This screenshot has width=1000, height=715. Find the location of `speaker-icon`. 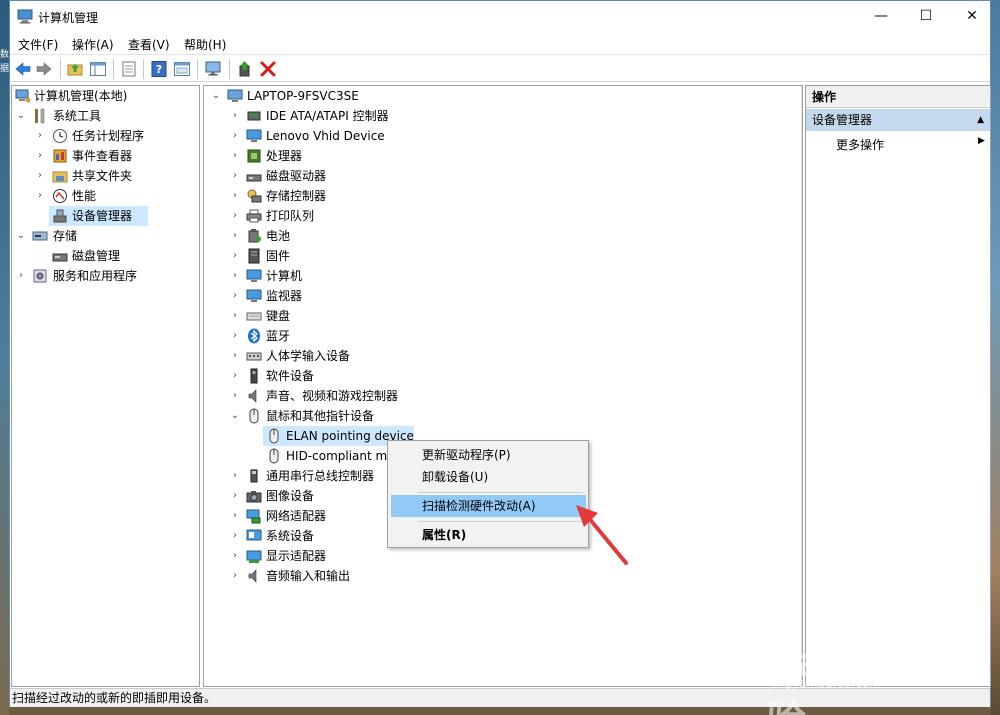

speaker-icon is located at coordinates (252, 396).